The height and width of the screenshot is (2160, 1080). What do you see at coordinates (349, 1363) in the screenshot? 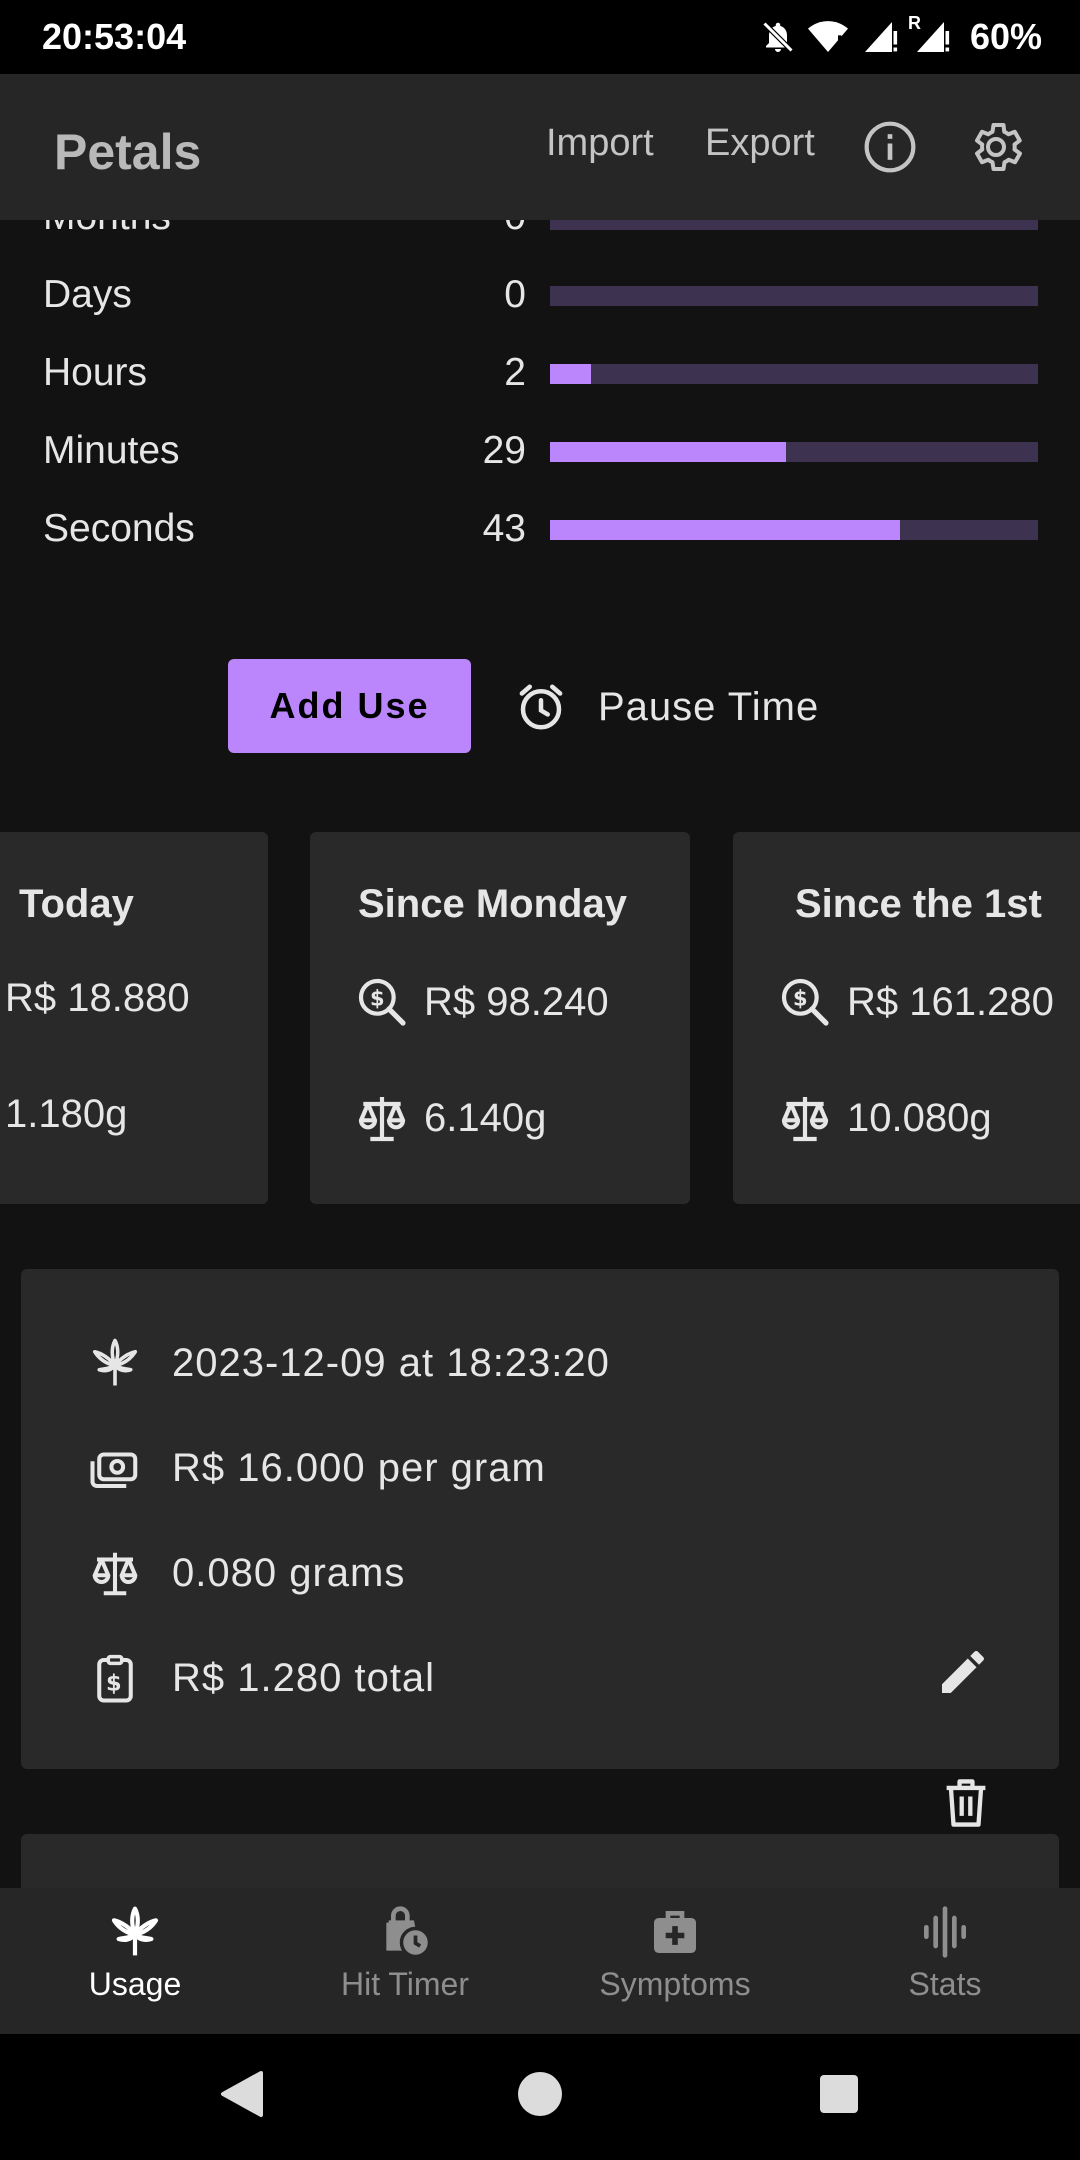
I see `entry-timestamp: 2023-12-09 at 18:23:20` at bounding box center [349, 1363].